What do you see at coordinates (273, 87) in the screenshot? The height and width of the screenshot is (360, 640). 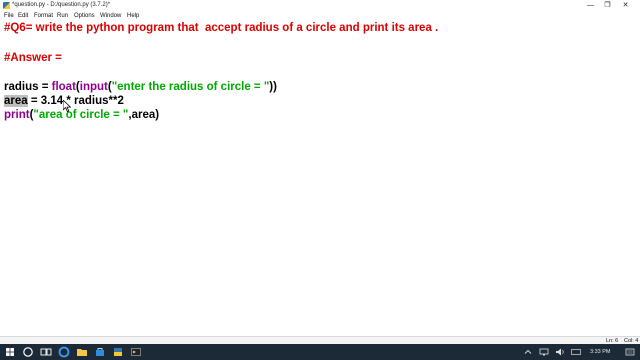 I see `token-close: ))` at bounding box center [273, 87].